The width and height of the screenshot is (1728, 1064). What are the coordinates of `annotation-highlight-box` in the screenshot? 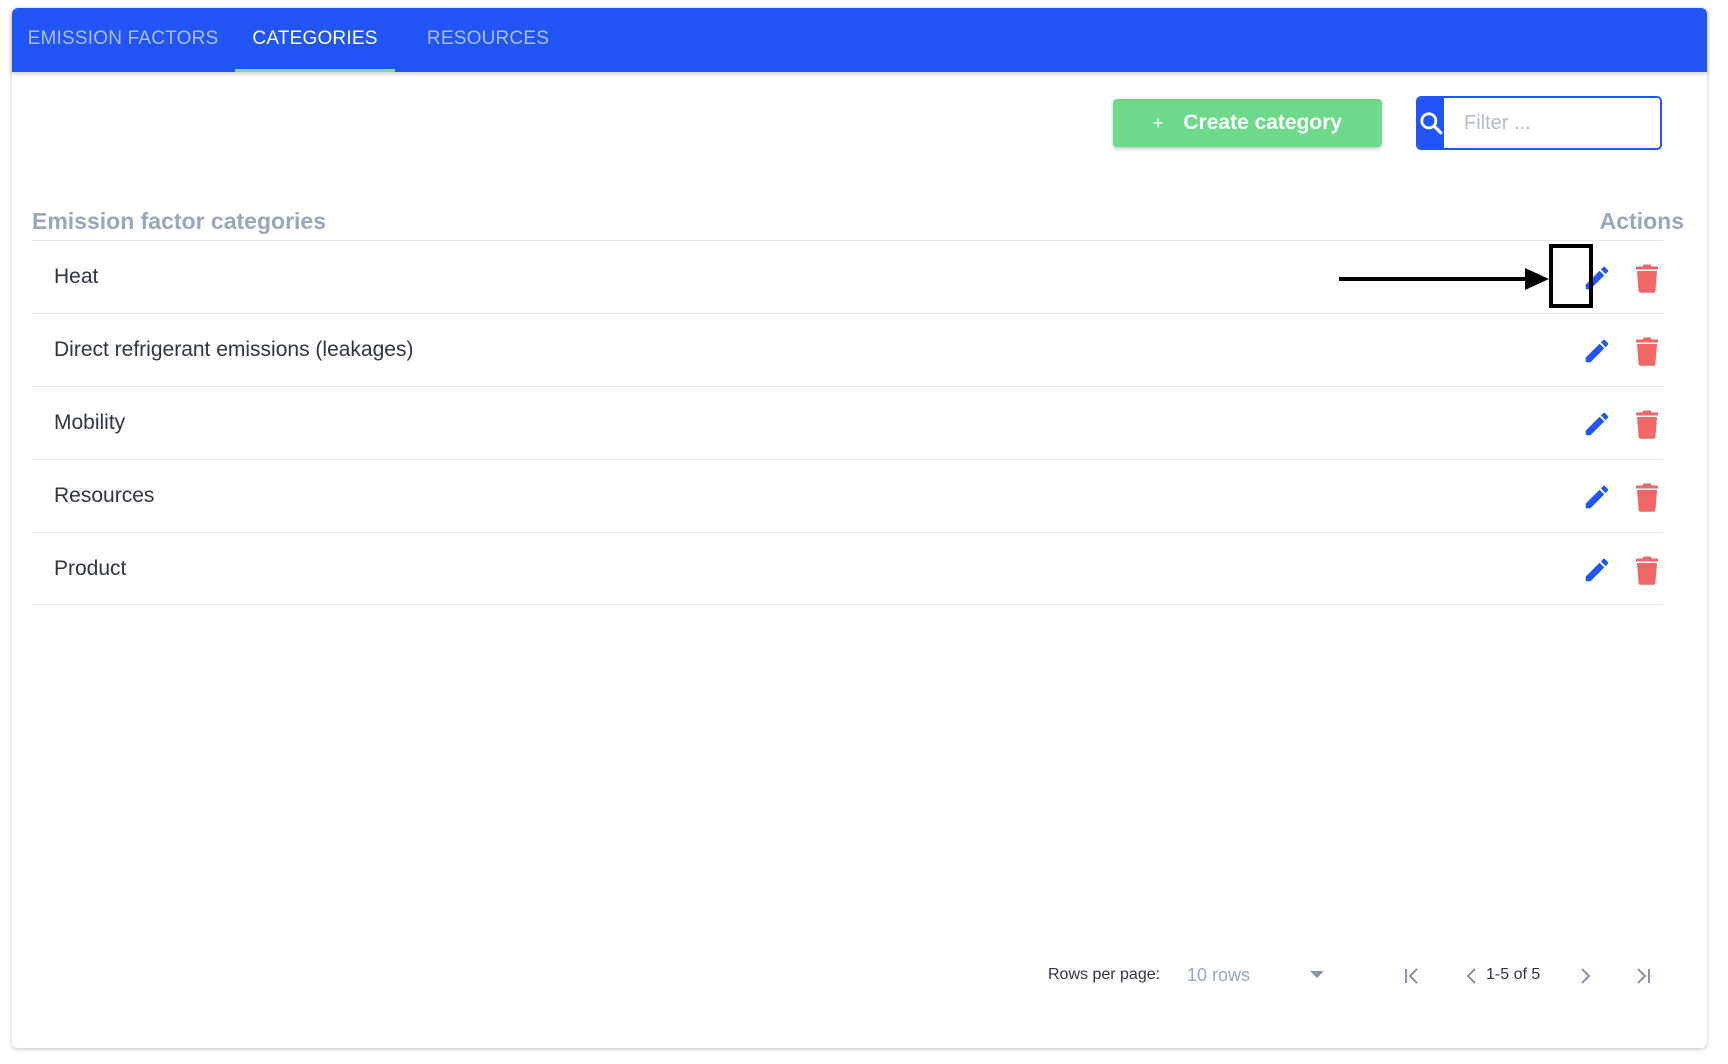 It's located at (1571, 276).